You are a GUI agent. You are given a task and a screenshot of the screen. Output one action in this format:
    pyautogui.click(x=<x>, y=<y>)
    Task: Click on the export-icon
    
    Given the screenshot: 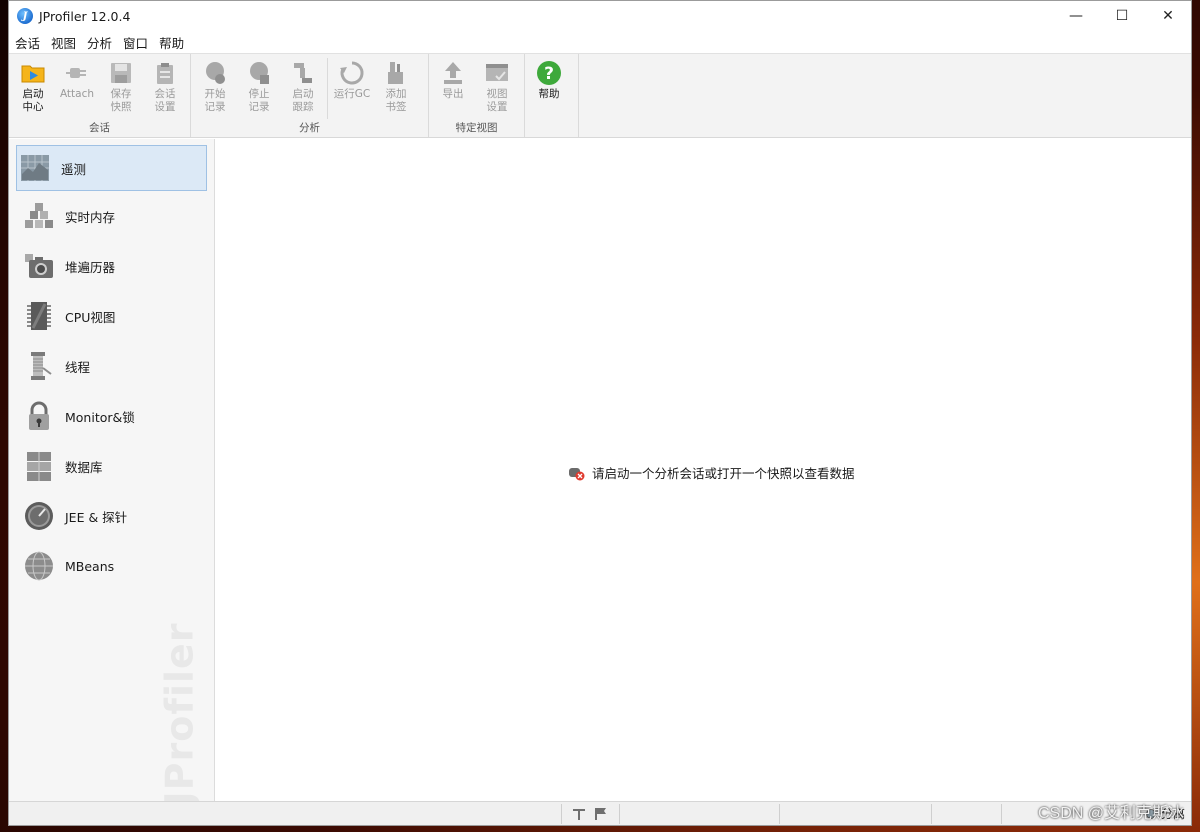 What is the action you would take?
    pyautogui.click(x=453, y=73)
    